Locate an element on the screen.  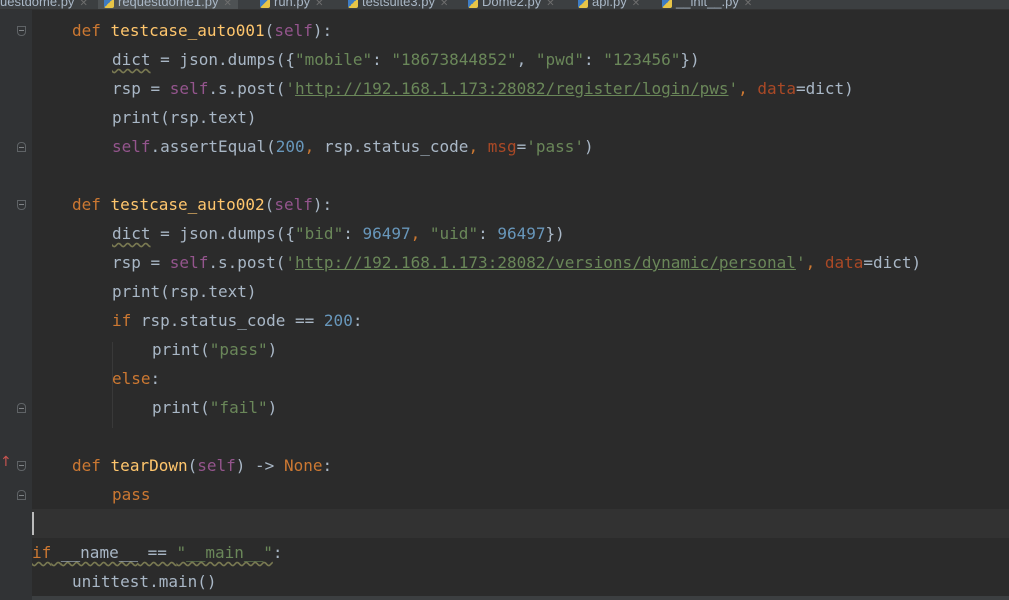
code-line: unittest.main() is located at coordinates (144, 581).